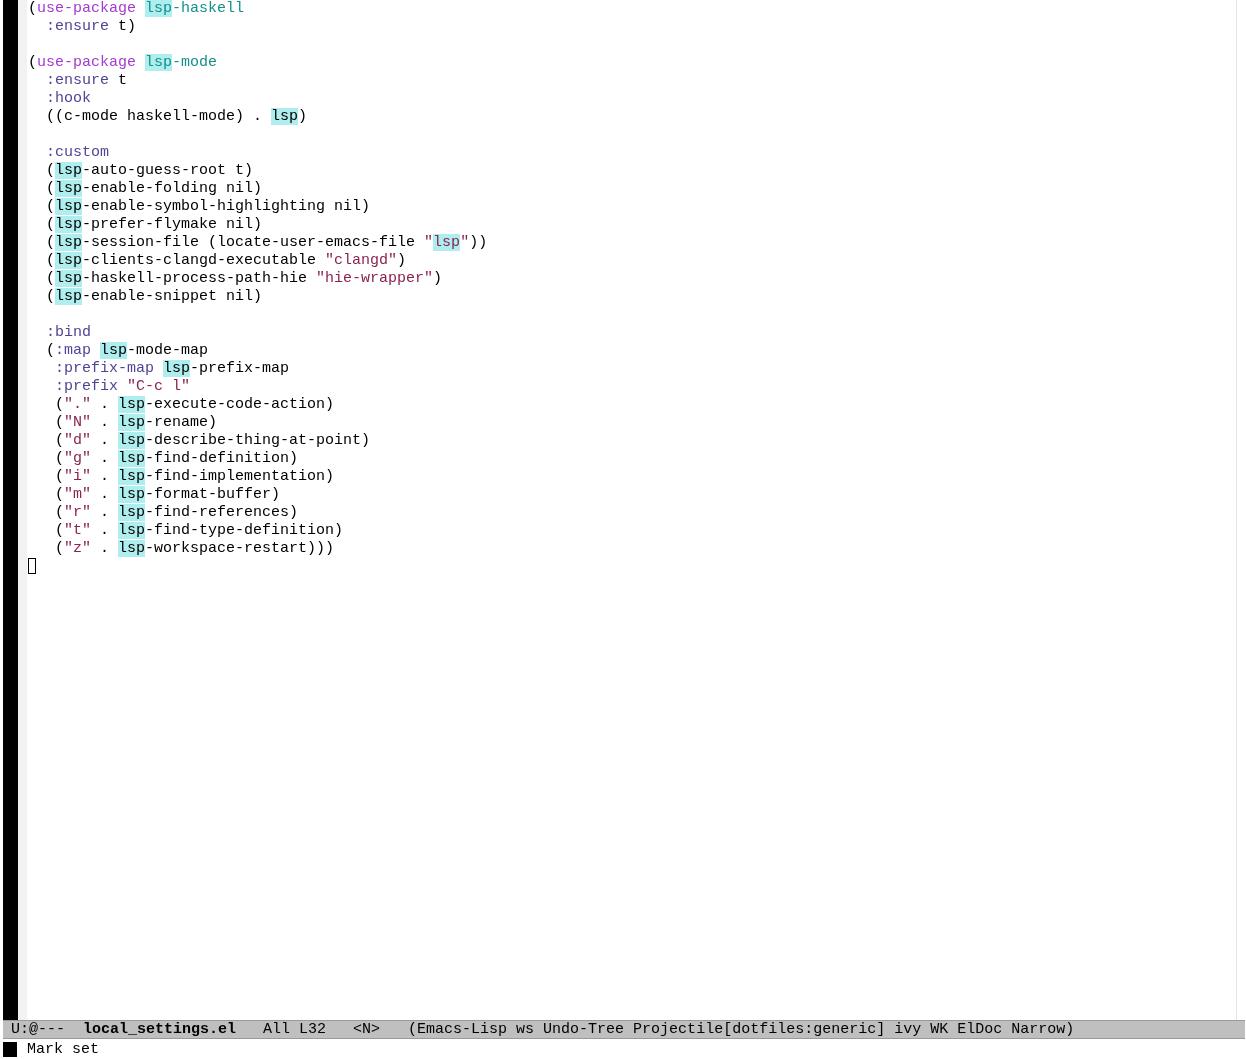 Image resolution: width=1246 pixels, height=1059 pixels. Describe the element at coordinates (38, 1029) in the screenshot. I see `buffer-status: U:@---` at that location.